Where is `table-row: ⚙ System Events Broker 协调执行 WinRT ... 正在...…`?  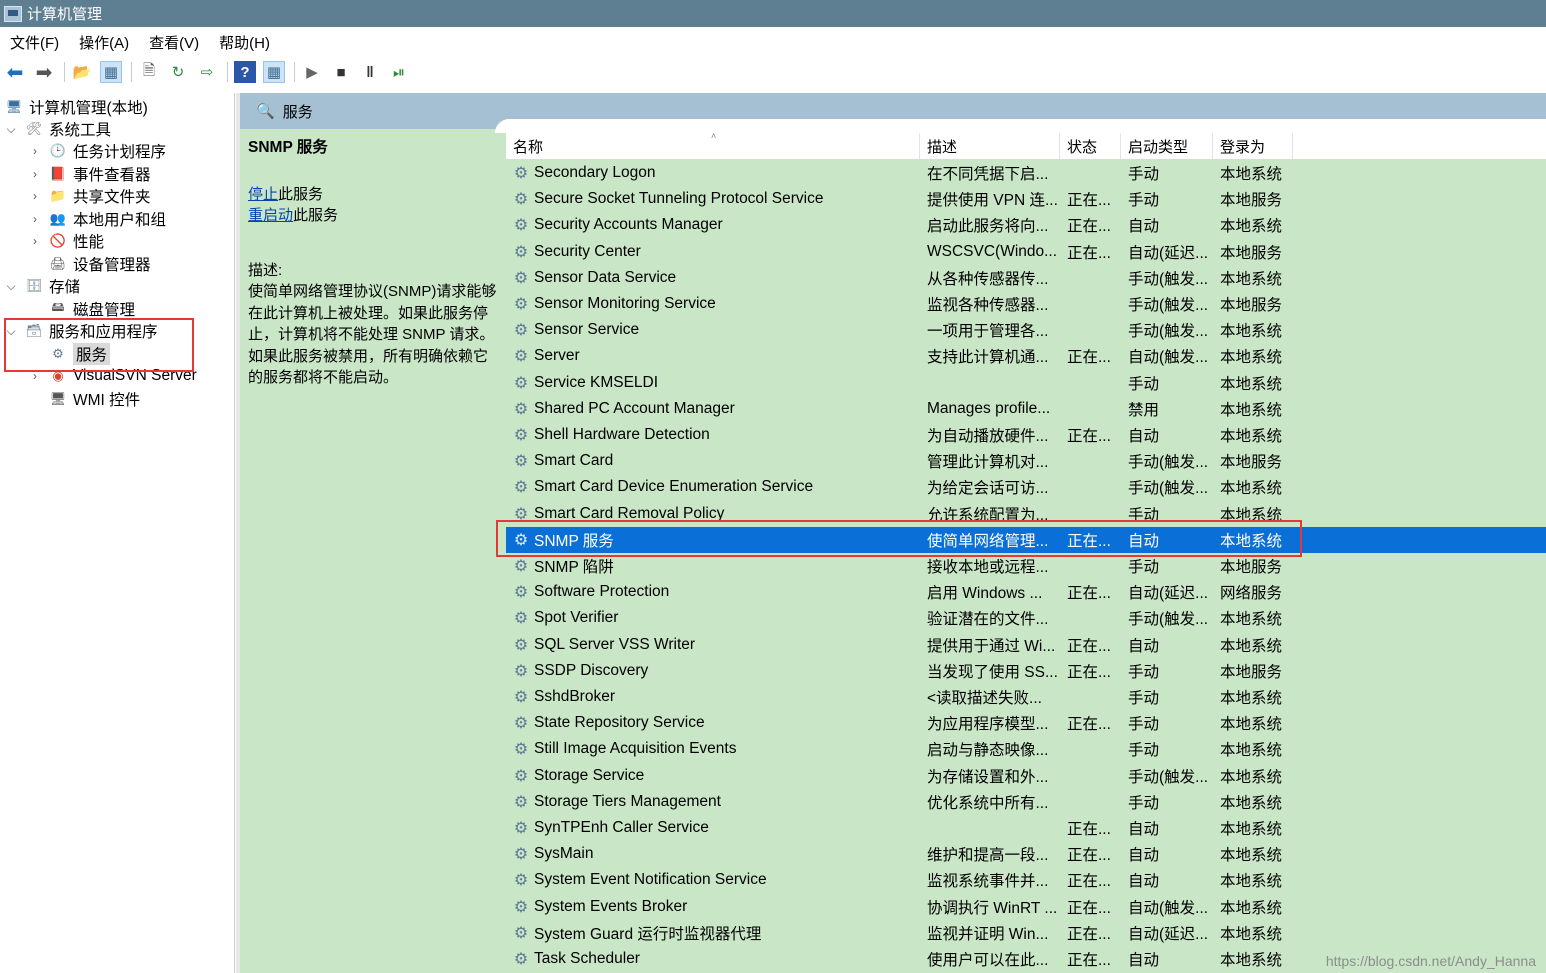
table-row: ⚙ System Events Broker 协调执行 WinRT ... 正在...… is located at coordinates (1026, 907).